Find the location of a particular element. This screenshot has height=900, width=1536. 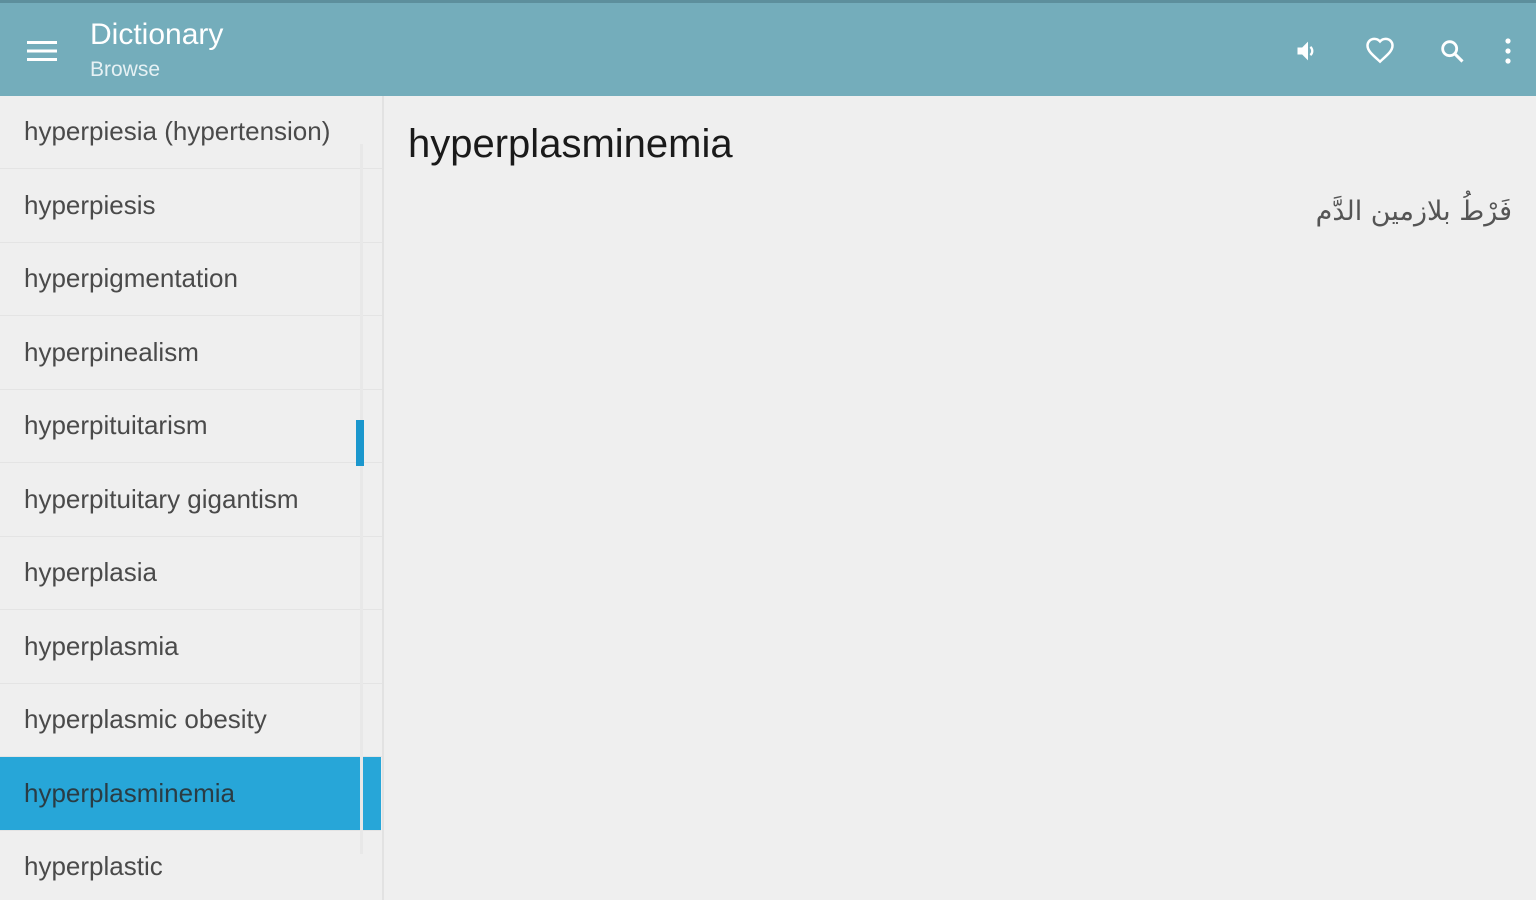

favorite-button is located at coordinates (1380, 51).